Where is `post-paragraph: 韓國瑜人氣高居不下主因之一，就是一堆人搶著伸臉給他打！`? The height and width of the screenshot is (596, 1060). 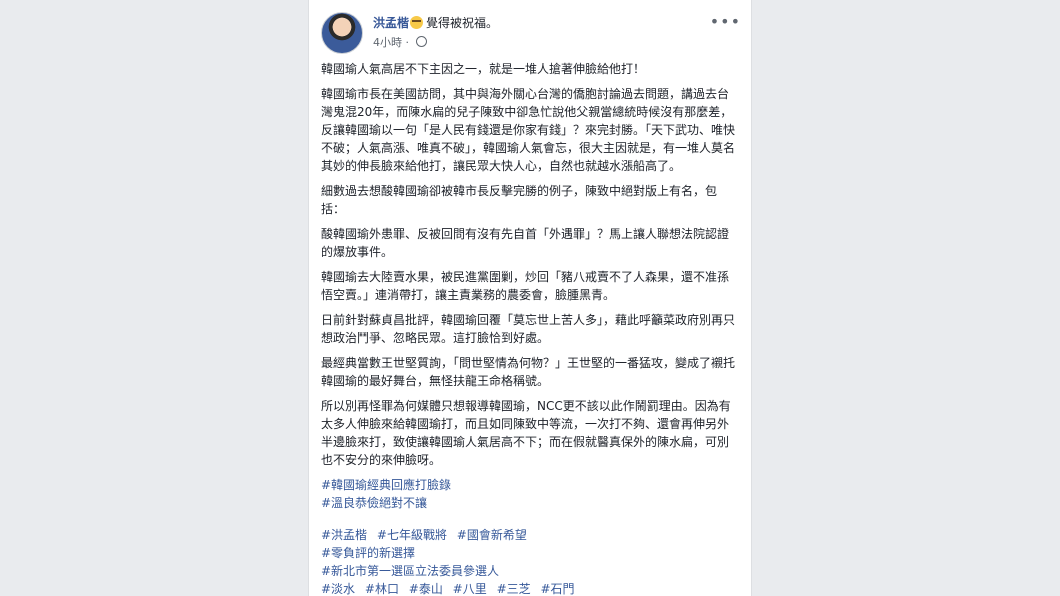
post-paragraph: 韓國瑜人氣高居不下主因之一，就是一堆人搶著伸臉給他打！ is located at coordinates (483, 69).